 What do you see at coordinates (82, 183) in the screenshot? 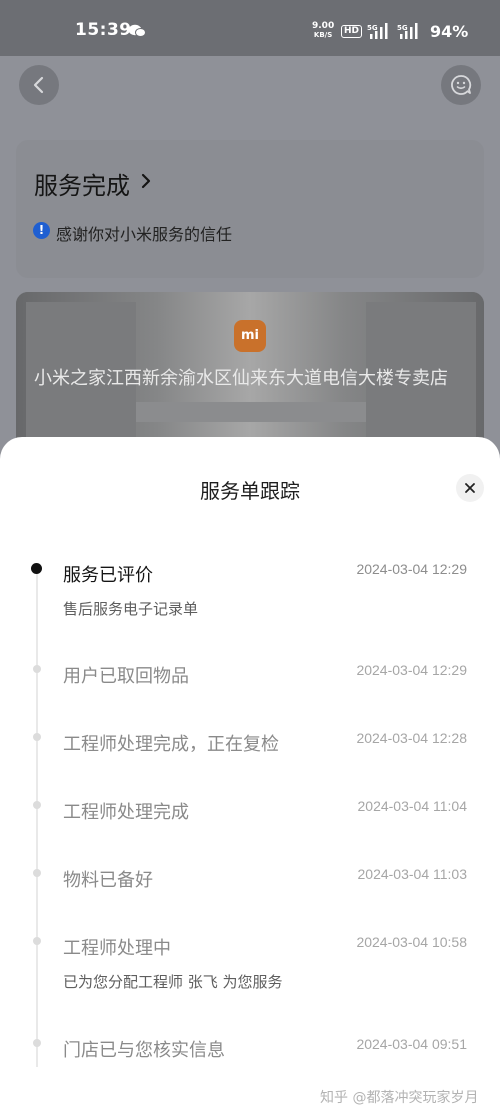
I see `service-status-title: 服务完成` at bounding box center [82, 183].